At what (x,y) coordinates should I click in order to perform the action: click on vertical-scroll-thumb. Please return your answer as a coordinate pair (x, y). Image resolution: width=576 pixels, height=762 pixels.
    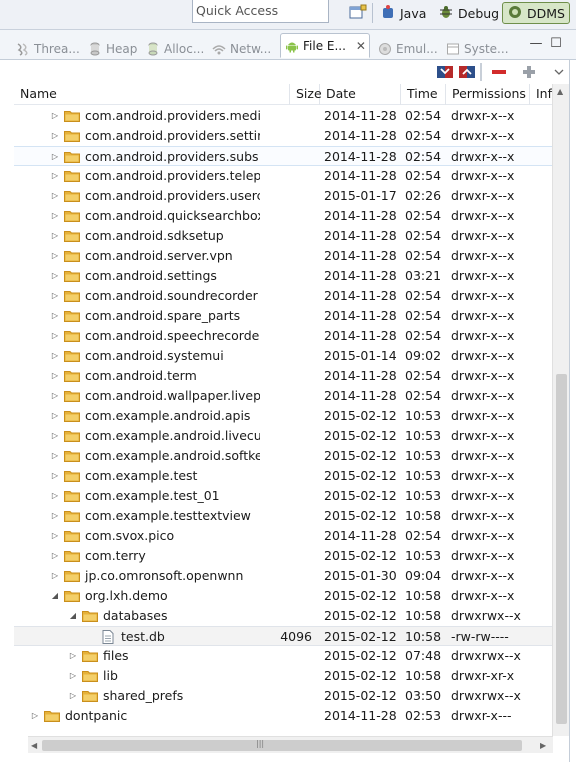
    Looking at the image, I should click on (561, 549).